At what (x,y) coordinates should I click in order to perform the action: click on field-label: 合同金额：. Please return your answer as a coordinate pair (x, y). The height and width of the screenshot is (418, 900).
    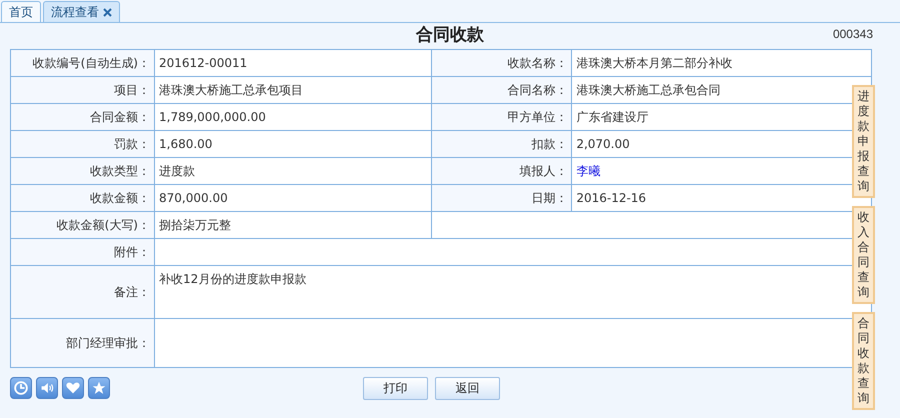
    Looking at the image, I should click on (120, 117).